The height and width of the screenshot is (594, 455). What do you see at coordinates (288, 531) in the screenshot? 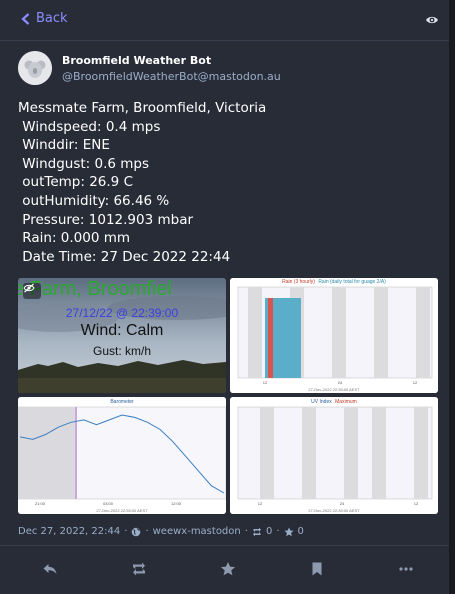
I see `star-count-icon` at bounding box center [288, 531].